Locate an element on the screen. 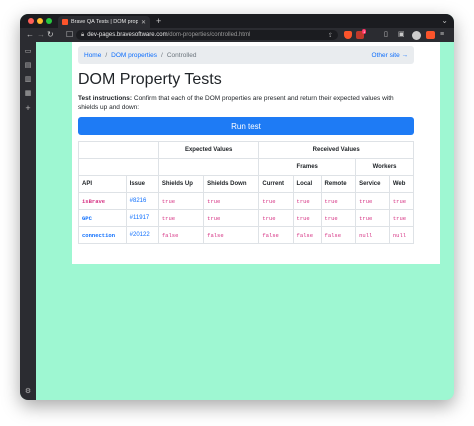 This screenshot has width=474, height=426. column-header-current: Current is located at coordinates (276, 184).